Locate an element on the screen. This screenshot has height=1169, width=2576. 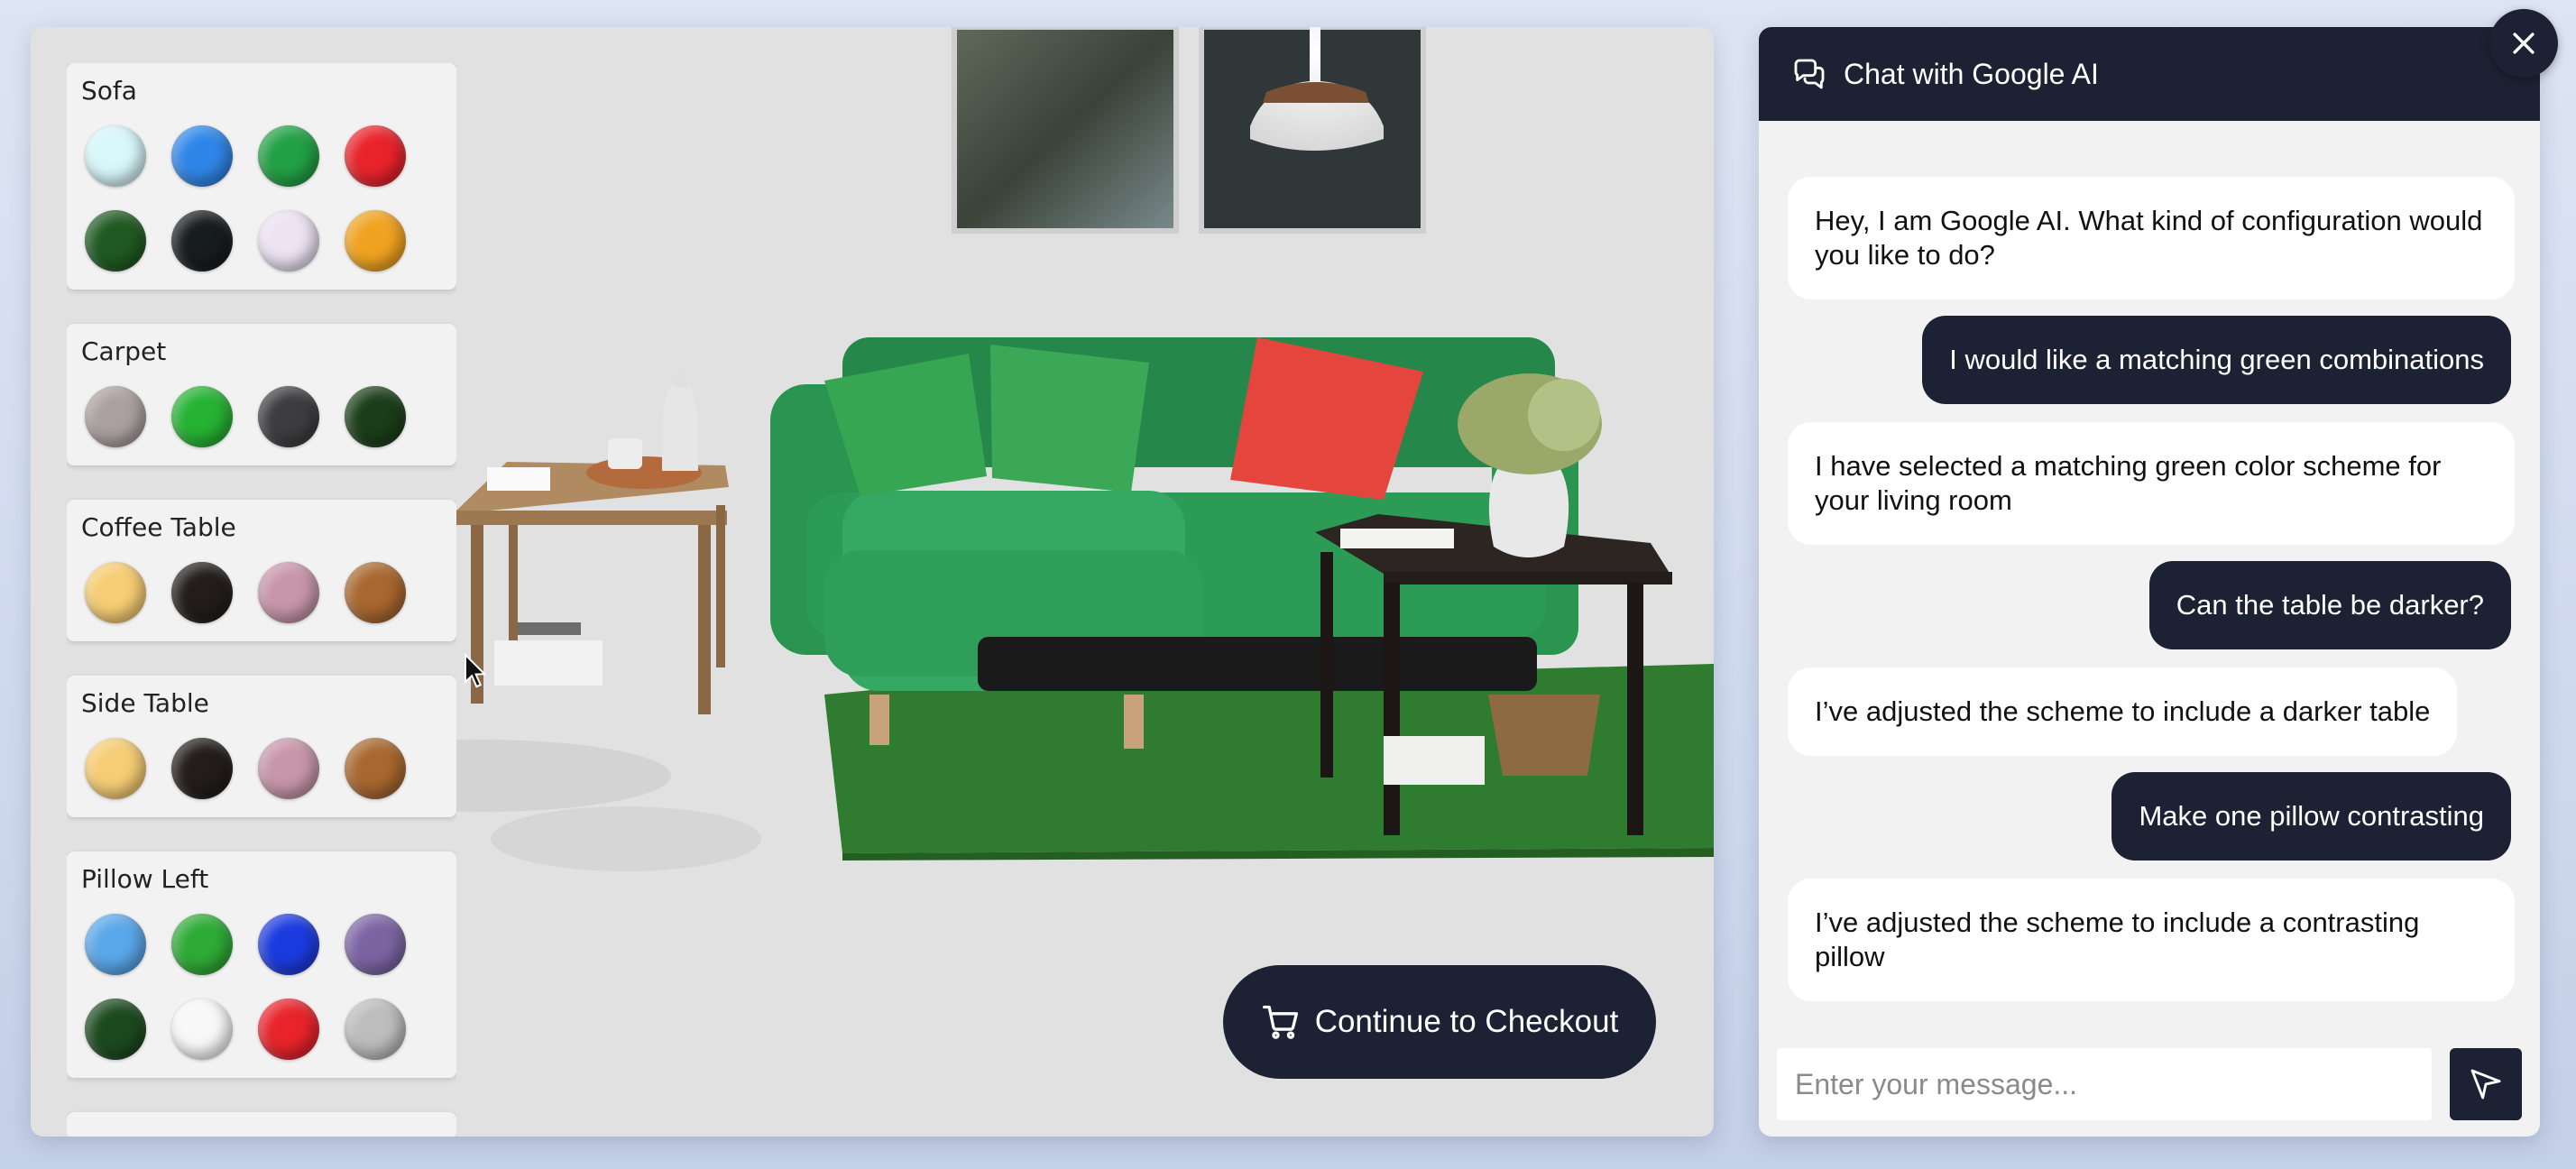
option-card-carpet: Carpet is located at coordinates (261, 394).